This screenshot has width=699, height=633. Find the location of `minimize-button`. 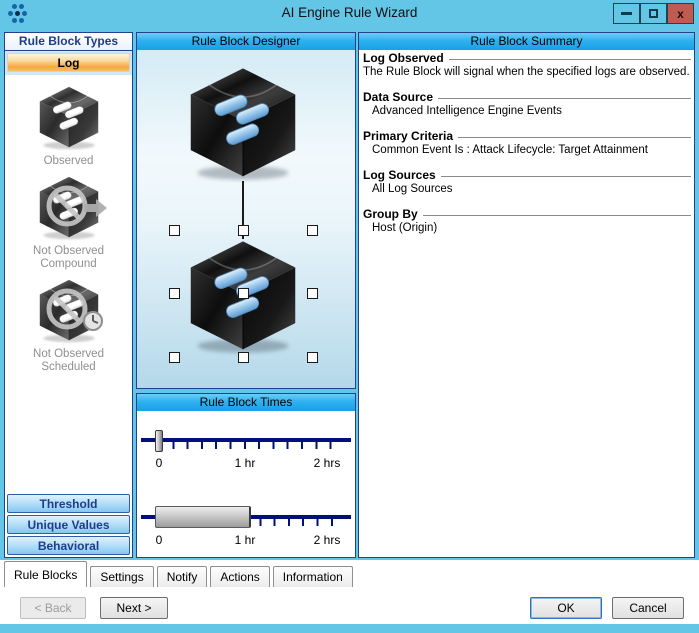

minimize-button is located at coordinates (626, 13).